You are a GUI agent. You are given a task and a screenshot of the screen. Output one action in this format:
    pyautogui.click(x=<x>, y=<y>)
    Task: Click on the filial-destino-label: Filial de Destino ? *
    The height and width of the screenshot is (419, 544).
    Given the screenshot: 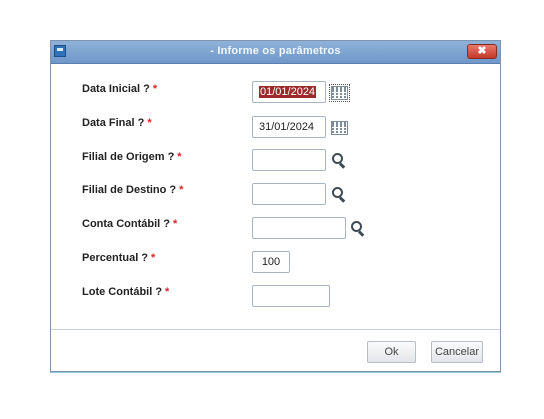 What is the action you would take?
    pyautogui.click(x=132, y=190)
    